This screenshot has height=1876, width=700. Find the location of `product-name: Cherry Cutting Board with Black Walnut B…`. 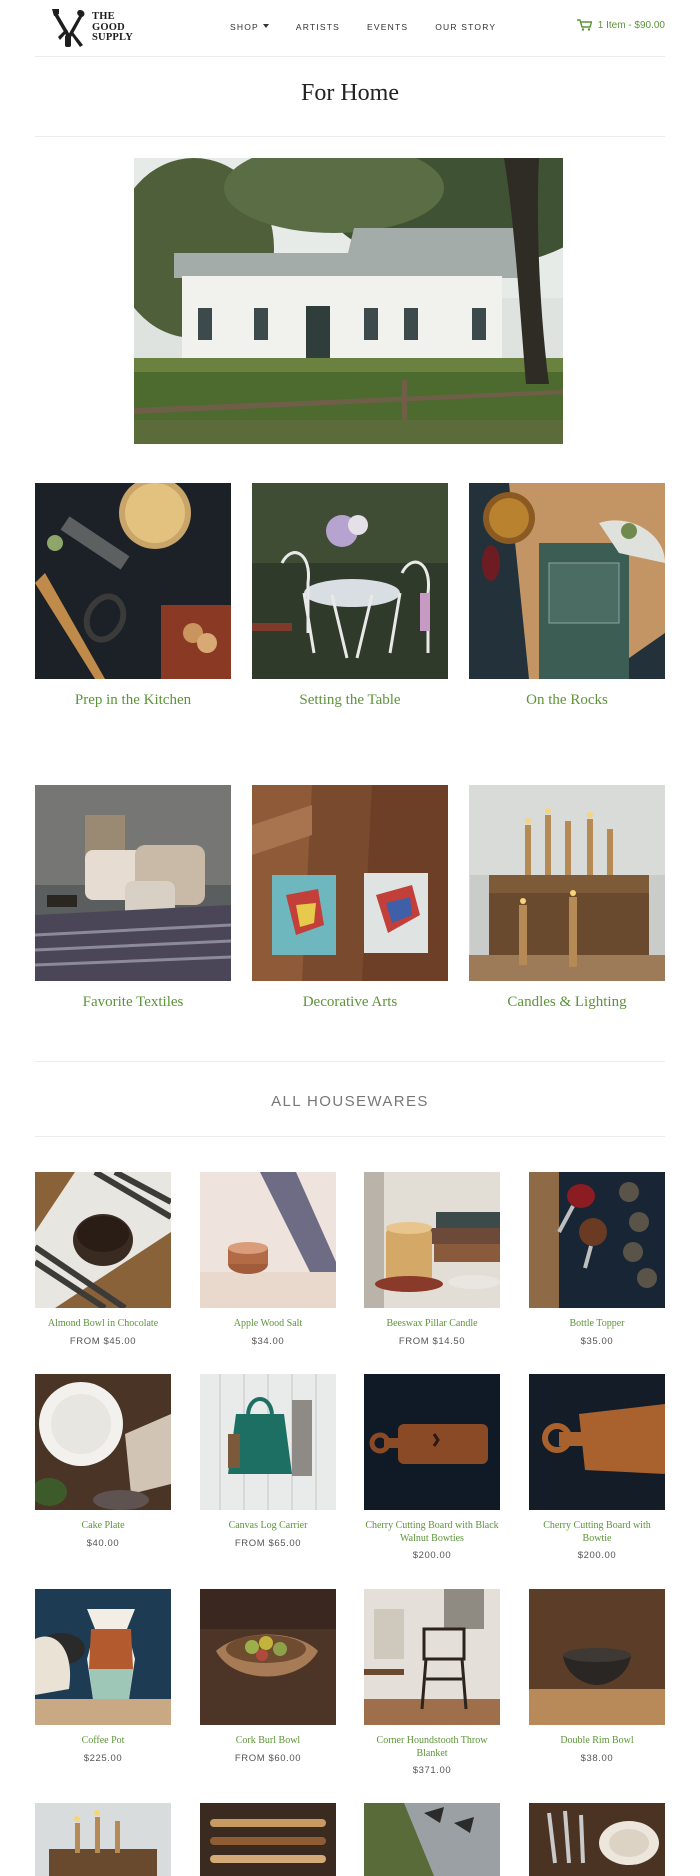

product-name: Cherry Cutting Board with Black Walnut B… is located at coordinates (432, 1532).